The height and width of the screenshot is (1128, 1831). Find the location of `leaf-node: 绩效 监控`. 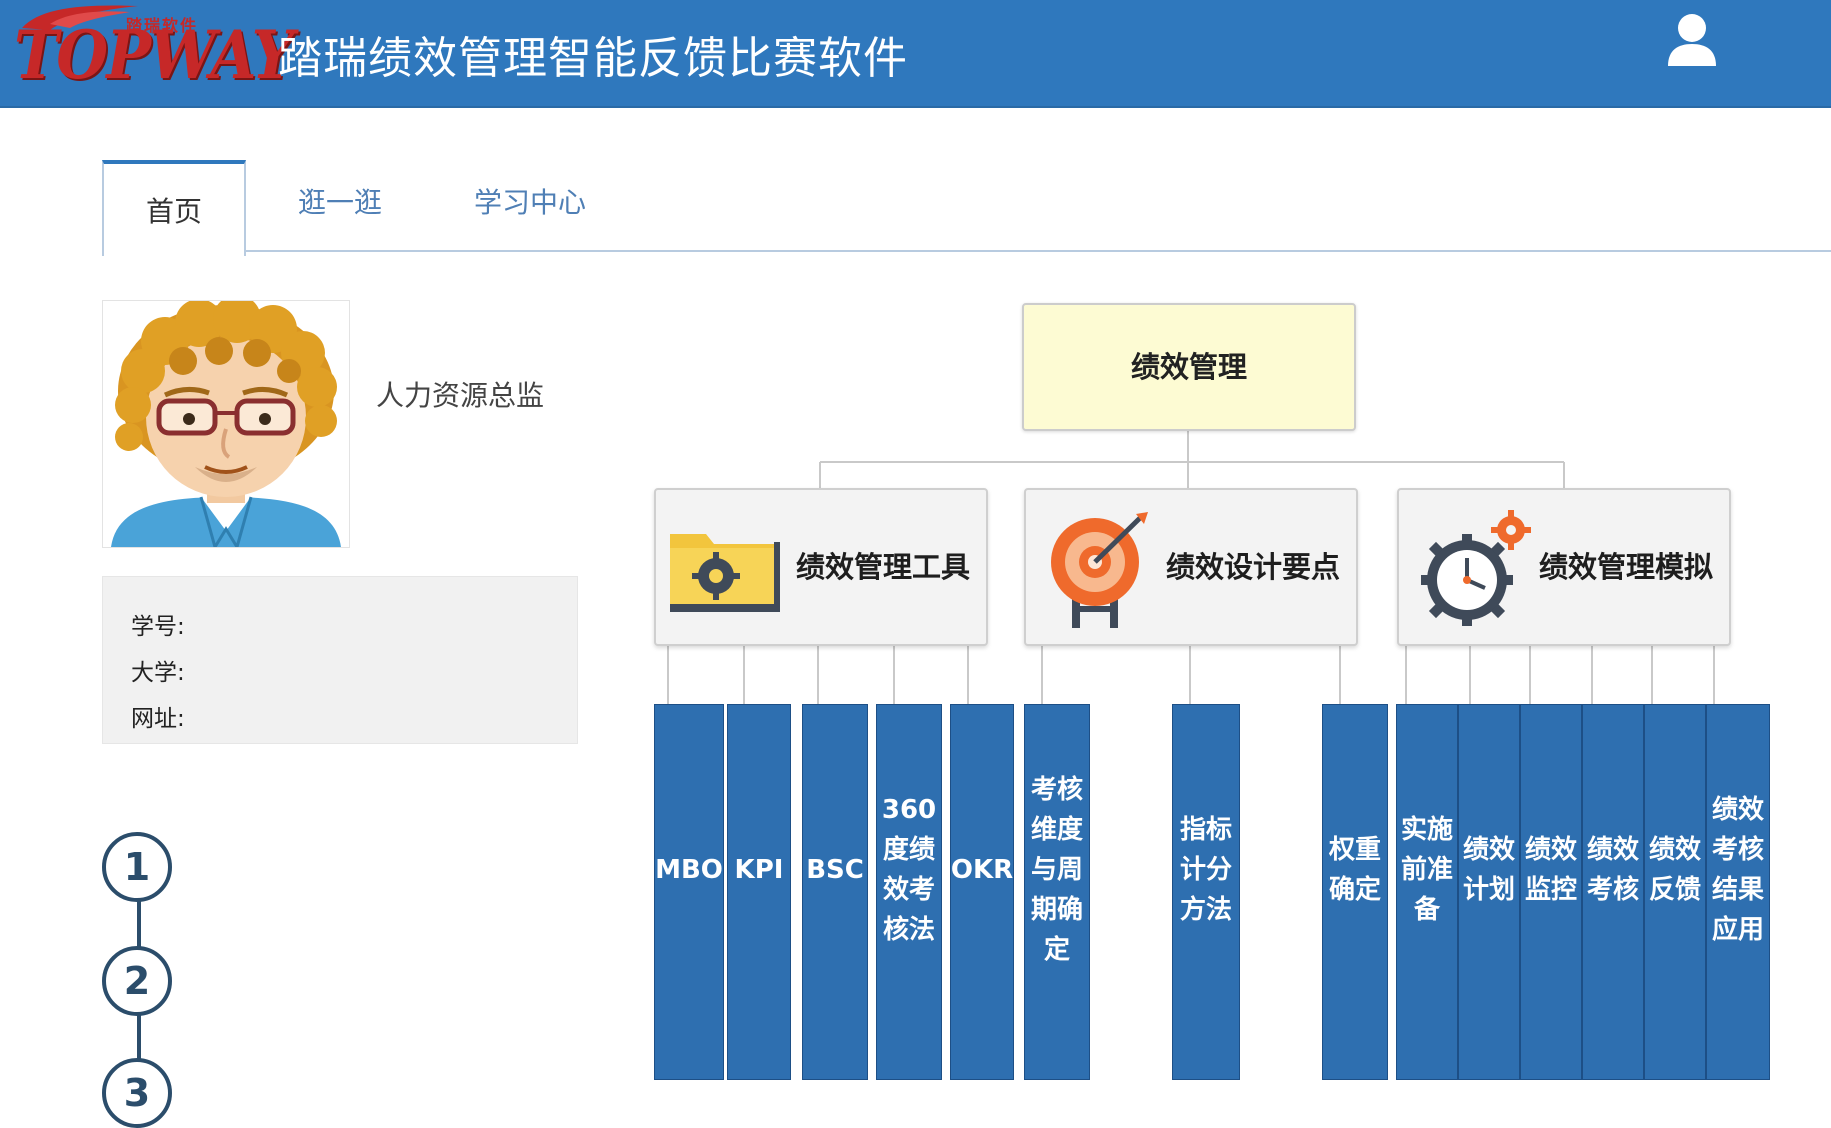

leaf-node: 绩效 监控 is located at coordinates (1551, 892).